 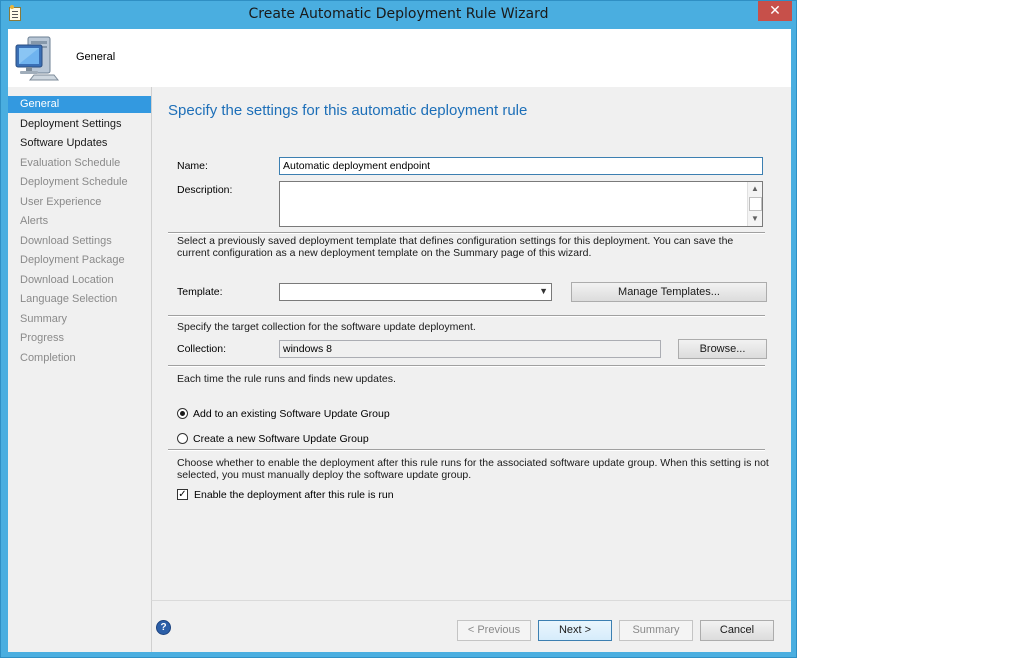 I want to click on sidebar-item-general: General, so click(x=79, y=104).